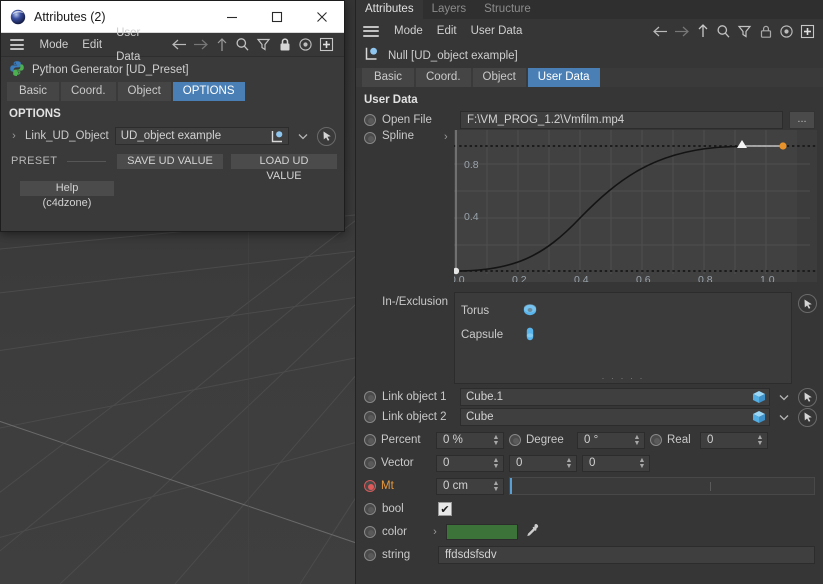  I want to click on link-object-2-row: Link object 2 Cube, so click(589, 417).